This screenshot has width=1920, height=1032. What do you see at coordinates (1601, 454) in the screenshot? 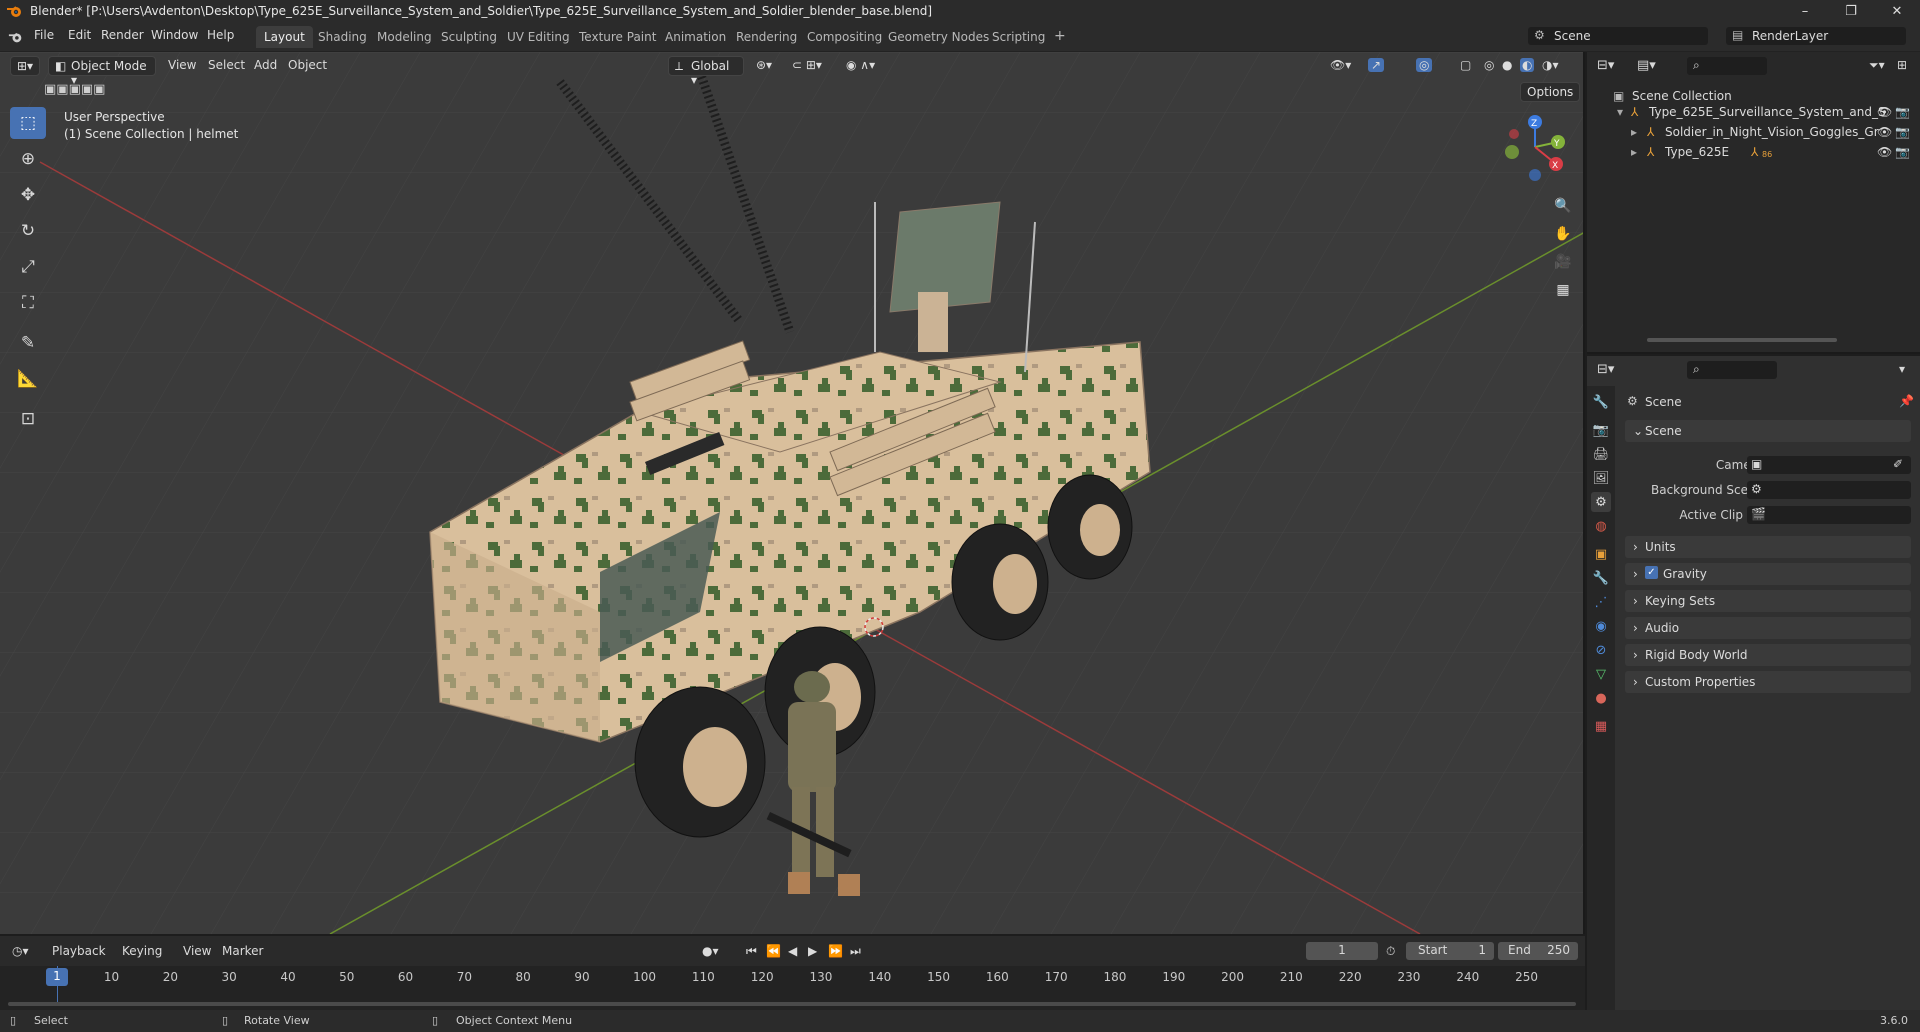
I see `output-tab-icon: 🖨` at bounding box center [1601, 454].